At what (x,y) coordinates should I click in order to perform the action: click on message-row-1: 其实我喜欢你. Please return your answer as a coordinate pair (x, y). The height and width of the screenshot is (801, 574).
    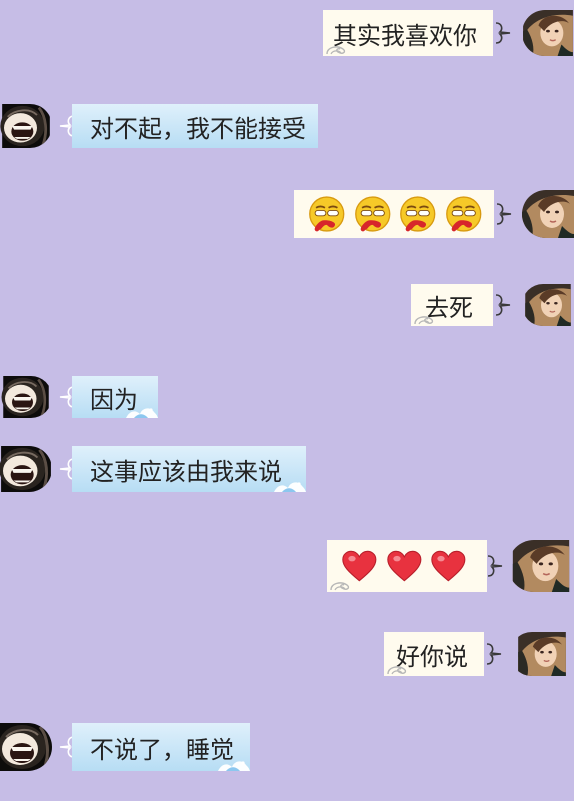
    Looking at the image, I should click on (287, 33).